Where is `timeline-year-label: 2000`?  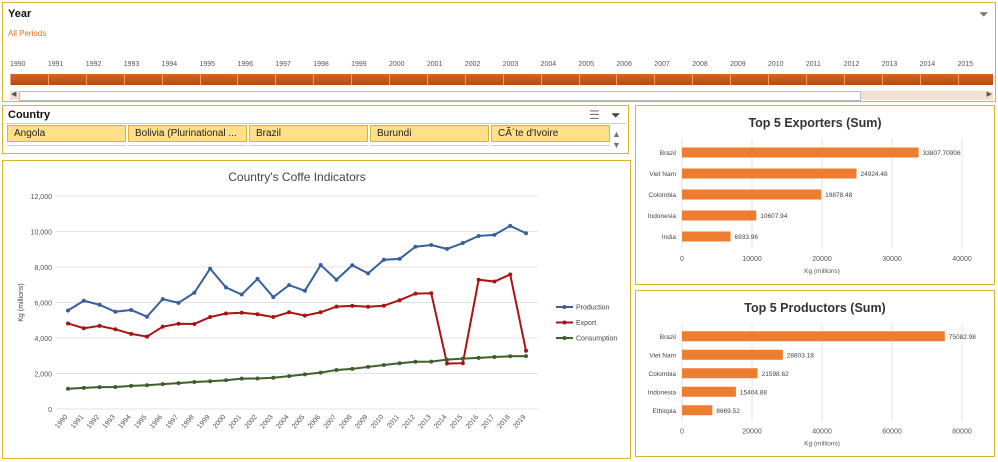
timeline-year-label: 2000 is located at coordinates (397, 64).